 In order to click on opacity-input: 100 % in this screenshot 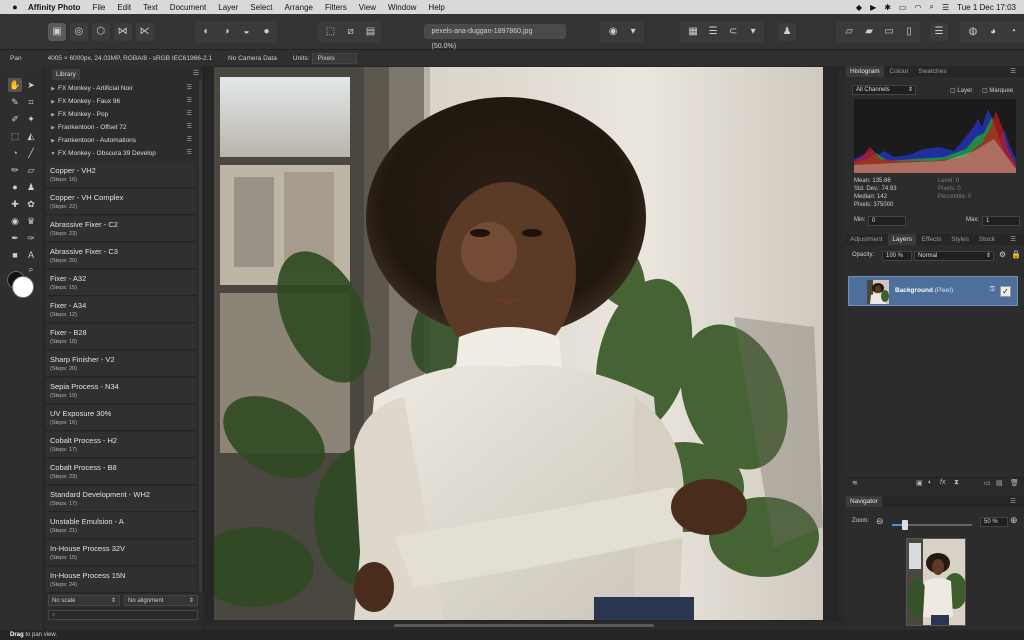, I will do `click(897, 256)`.